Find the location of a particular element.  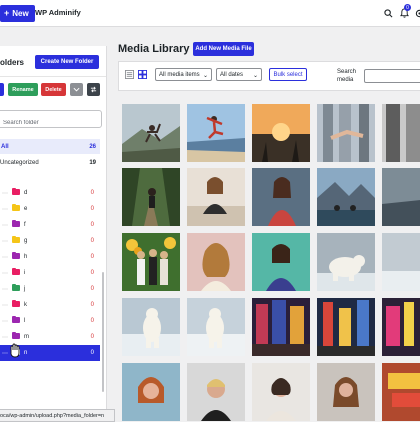

folder-item-h: ⋯ h 0 is located at coordinates (50, 257).